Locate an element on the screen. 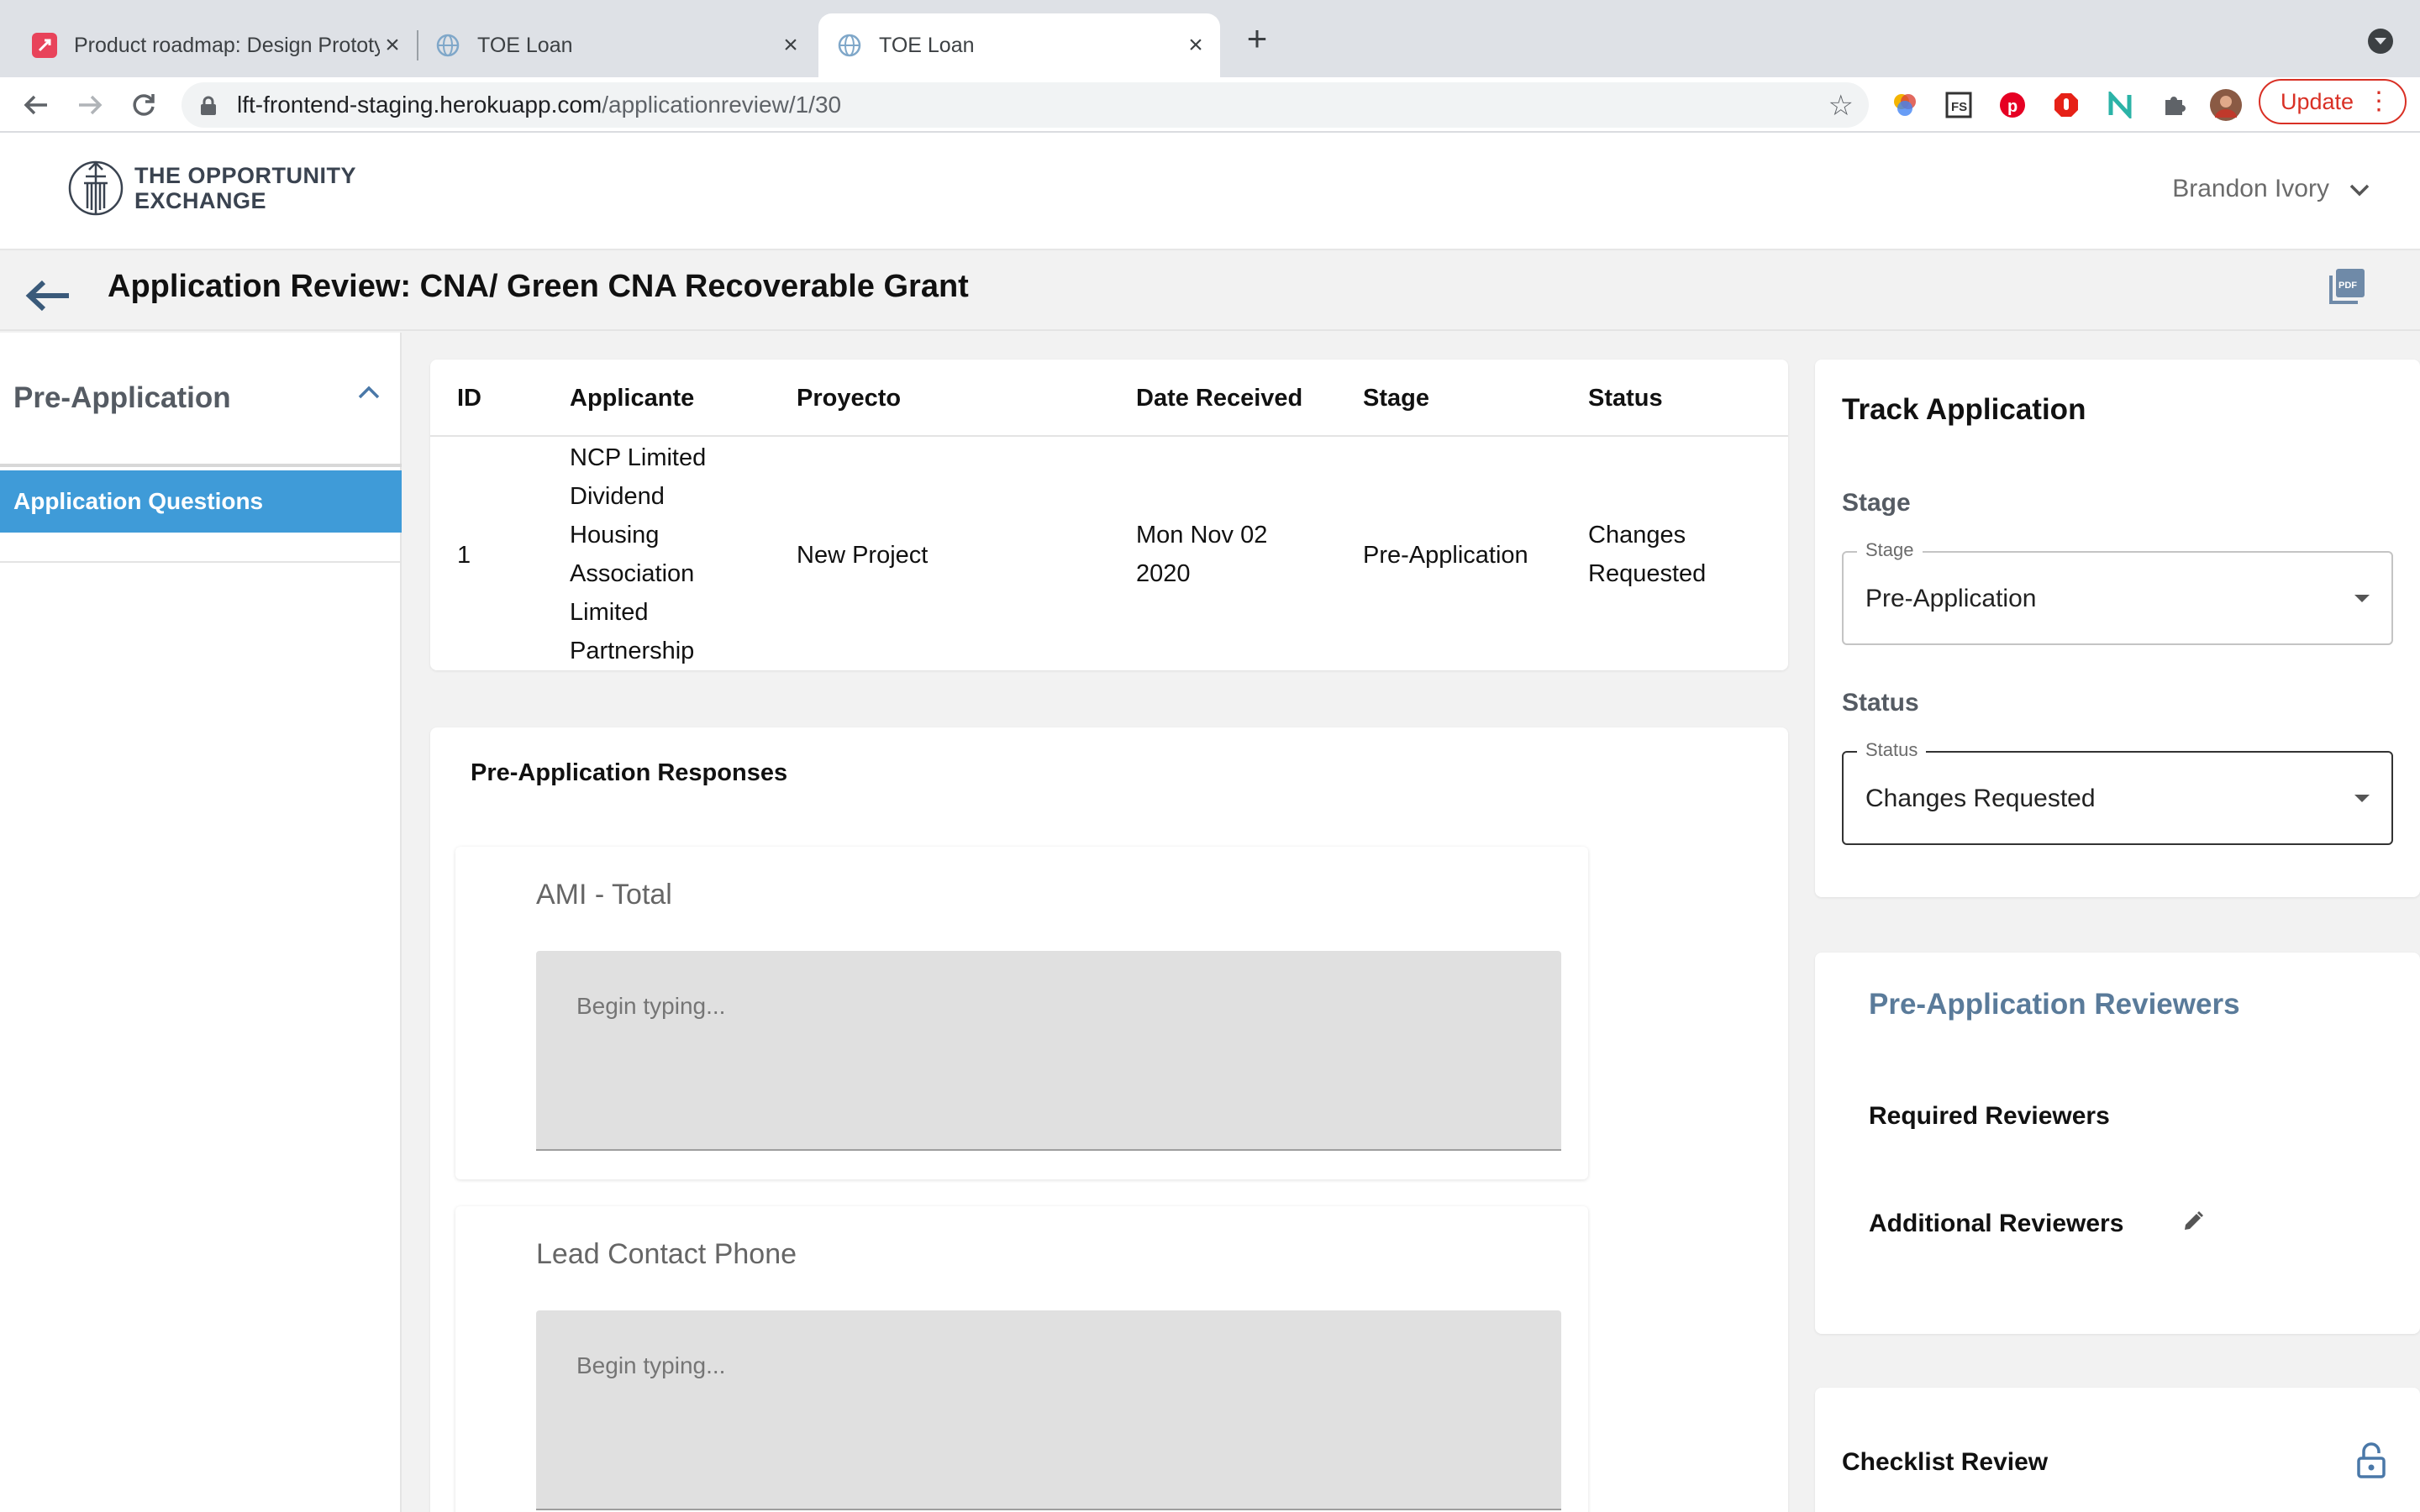 This screenshot has width=2420, height=1512. roadmap-favicon-icon is located at coordinates (44, 45).